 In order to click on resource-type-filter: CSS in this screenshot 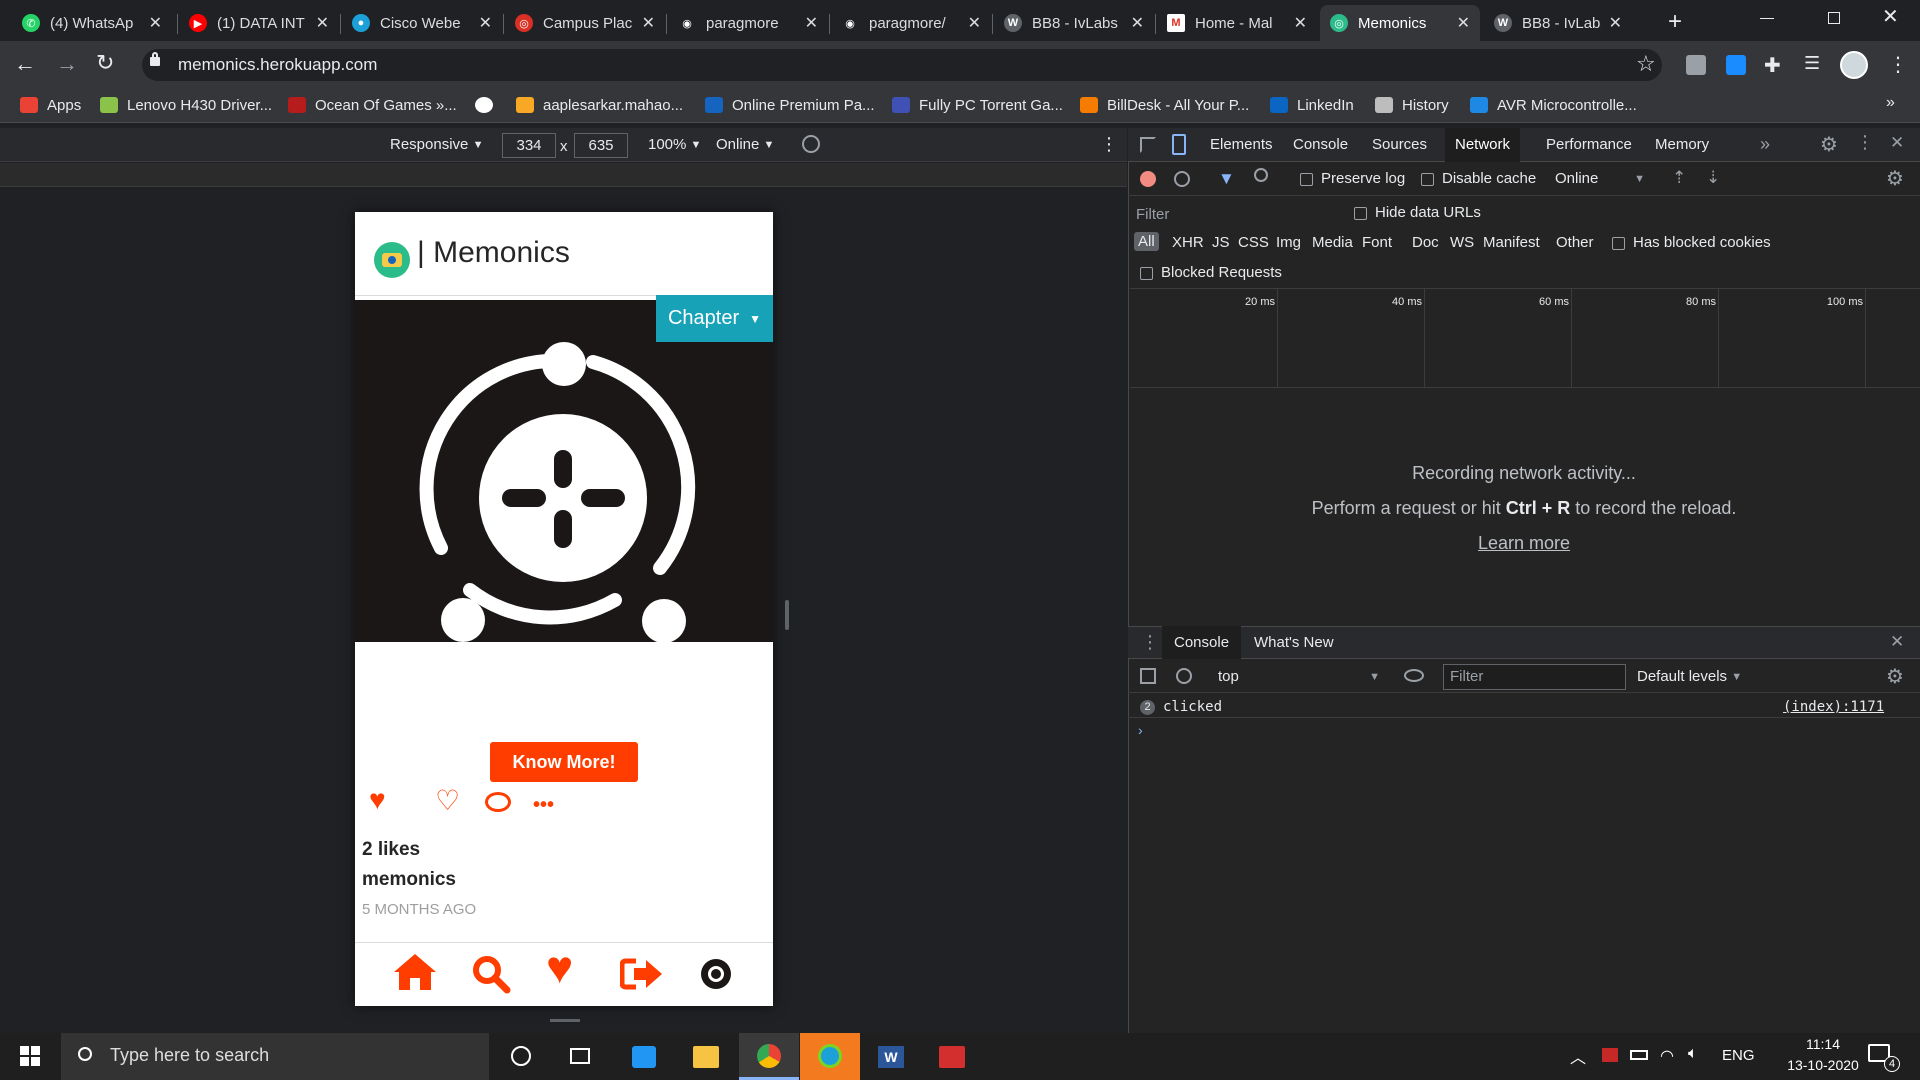, I will do `click(1253, 242)`.